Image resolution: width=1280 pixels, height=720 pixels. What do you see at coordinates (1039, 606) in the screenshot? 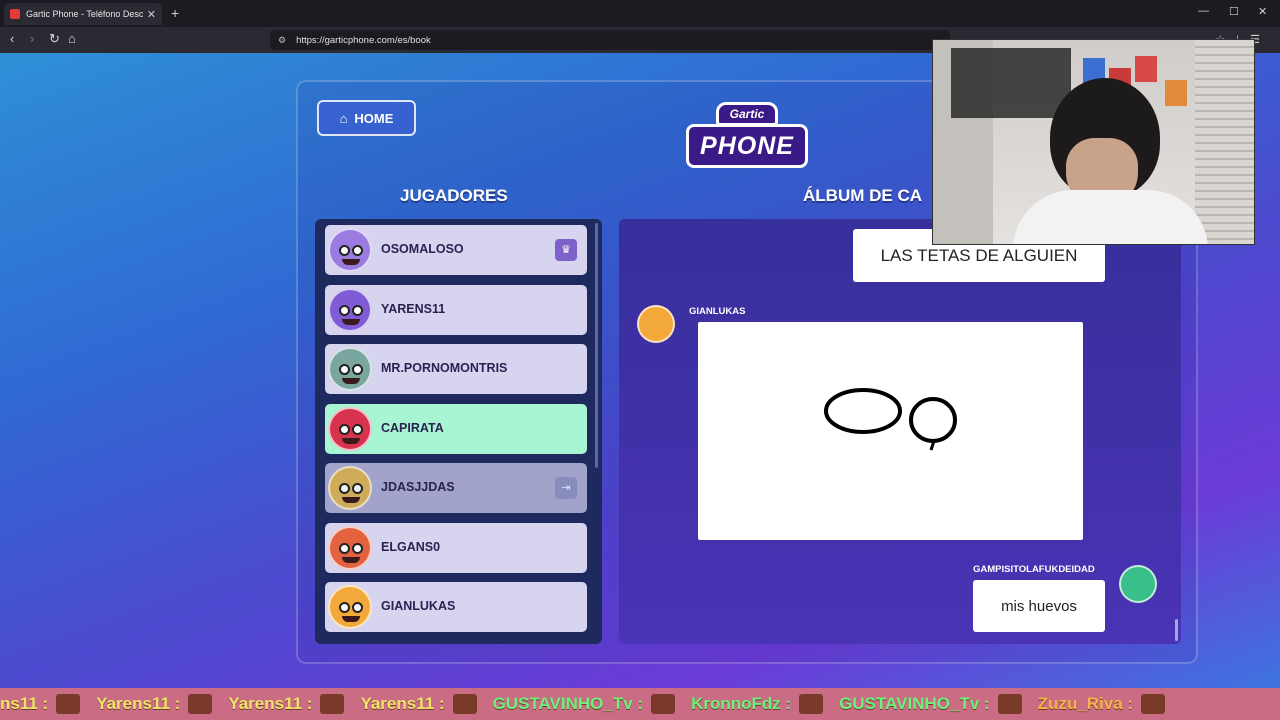
I see `answer-bubble: mis huevos` at bounding box center [1039, 606].